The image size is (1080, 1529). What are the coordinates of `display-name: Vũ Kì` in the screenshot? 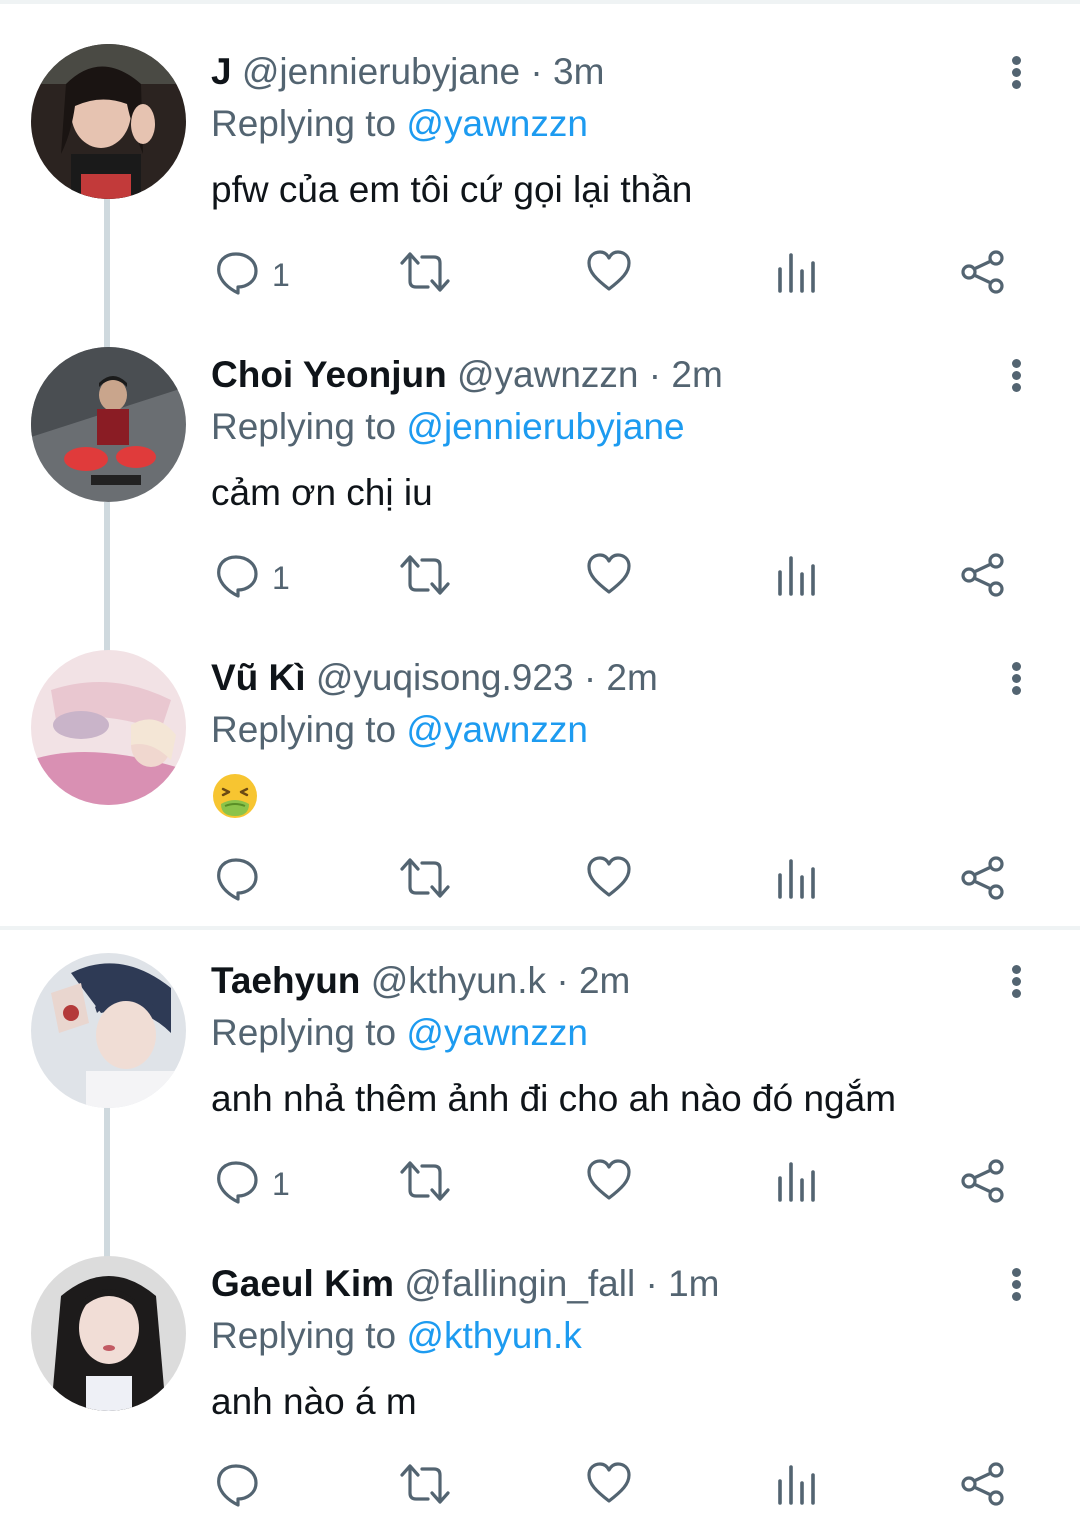 It's located at (258, 677).